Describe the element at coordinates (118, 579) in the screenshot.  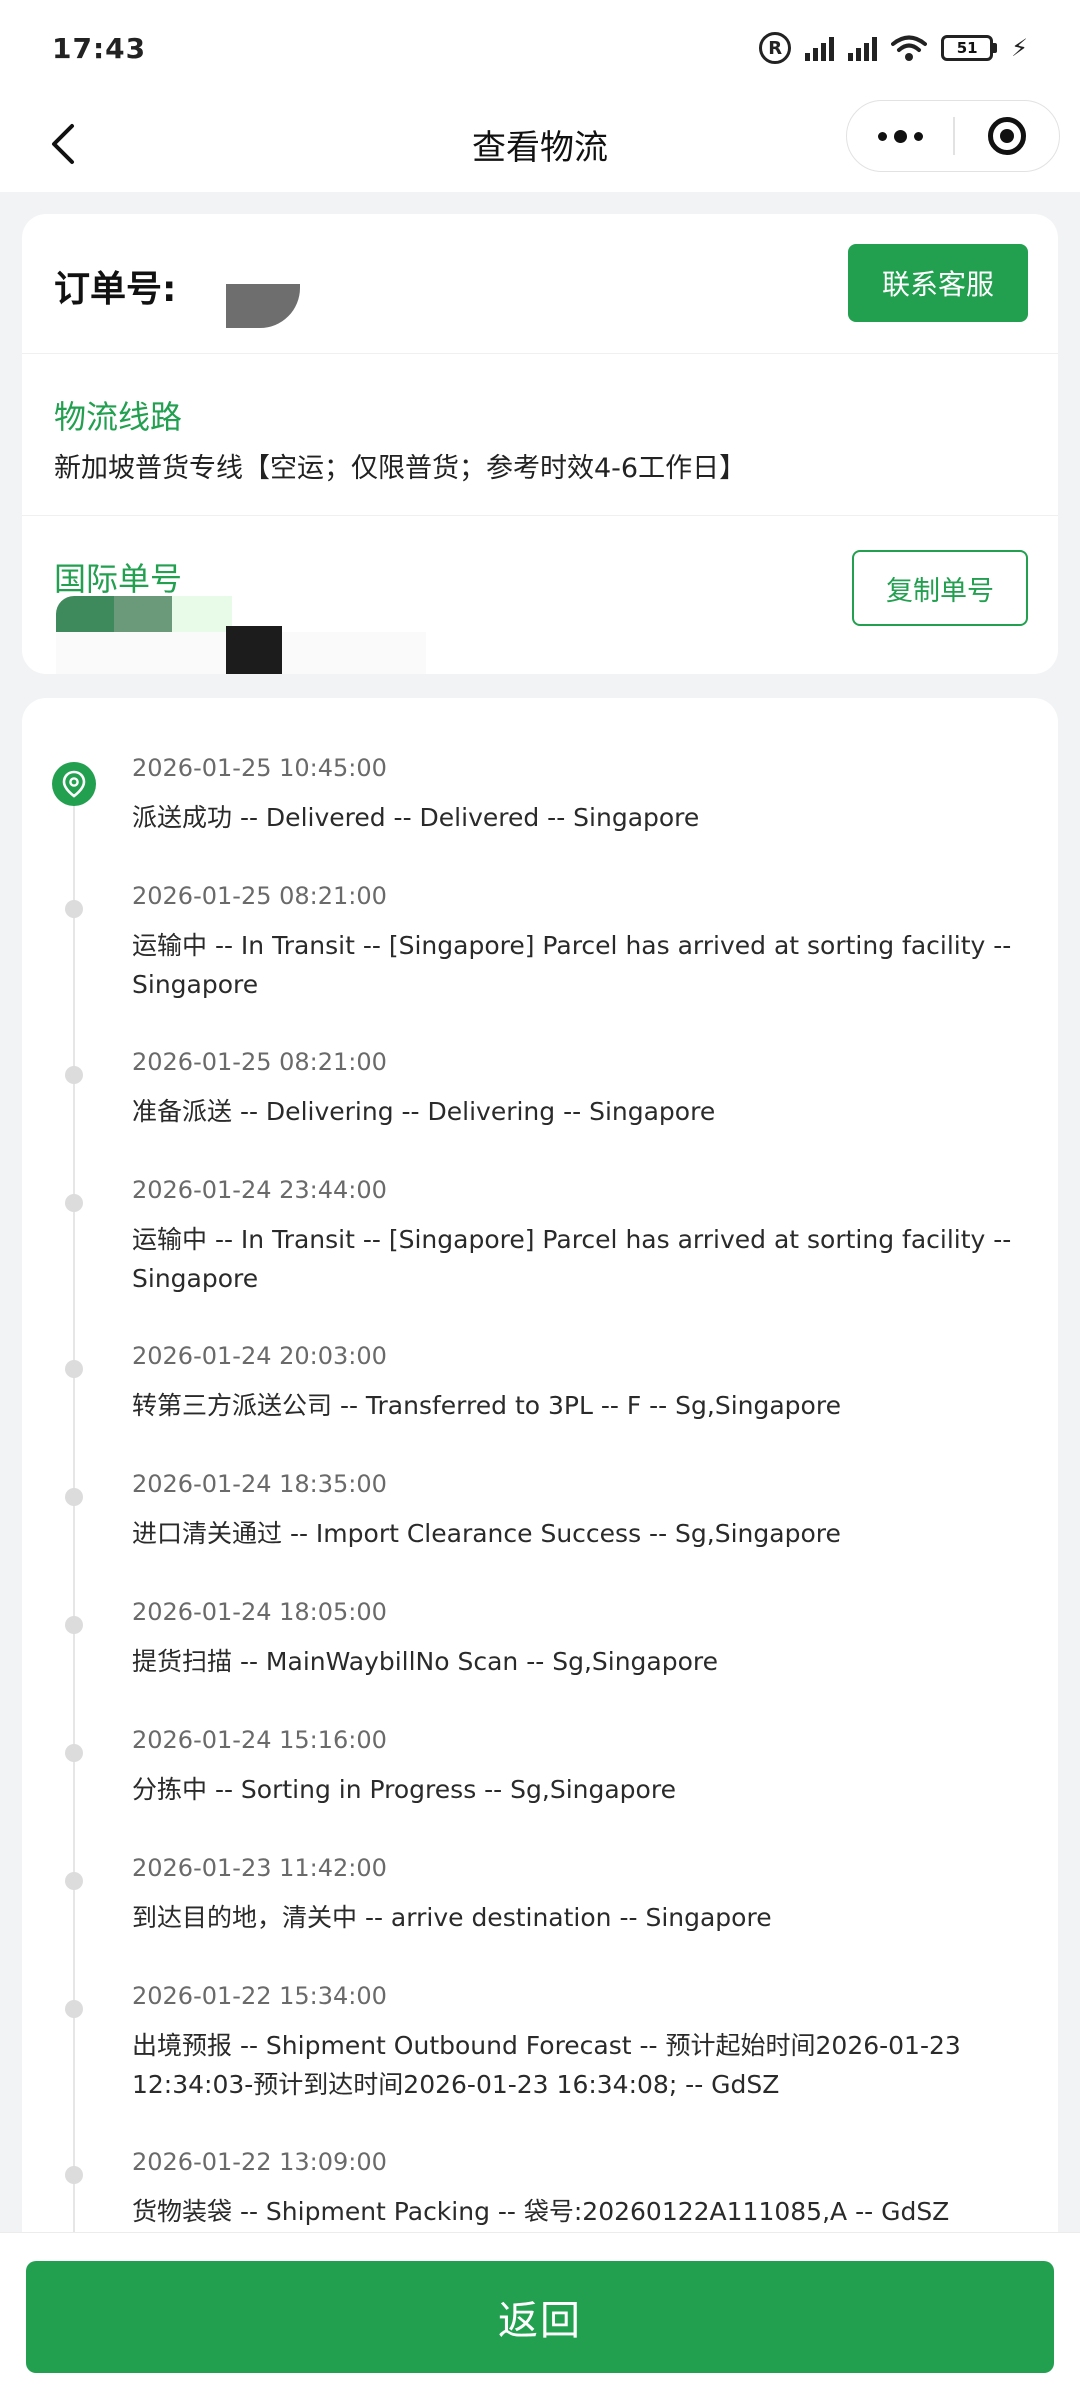
I see `international-number-label: 国际单号` at that location.